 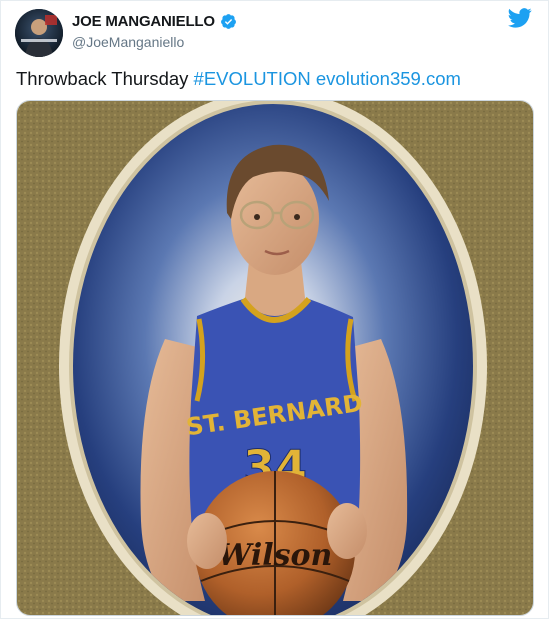 I want to click on twitter-bird-icon, so click(x=520, y=20).